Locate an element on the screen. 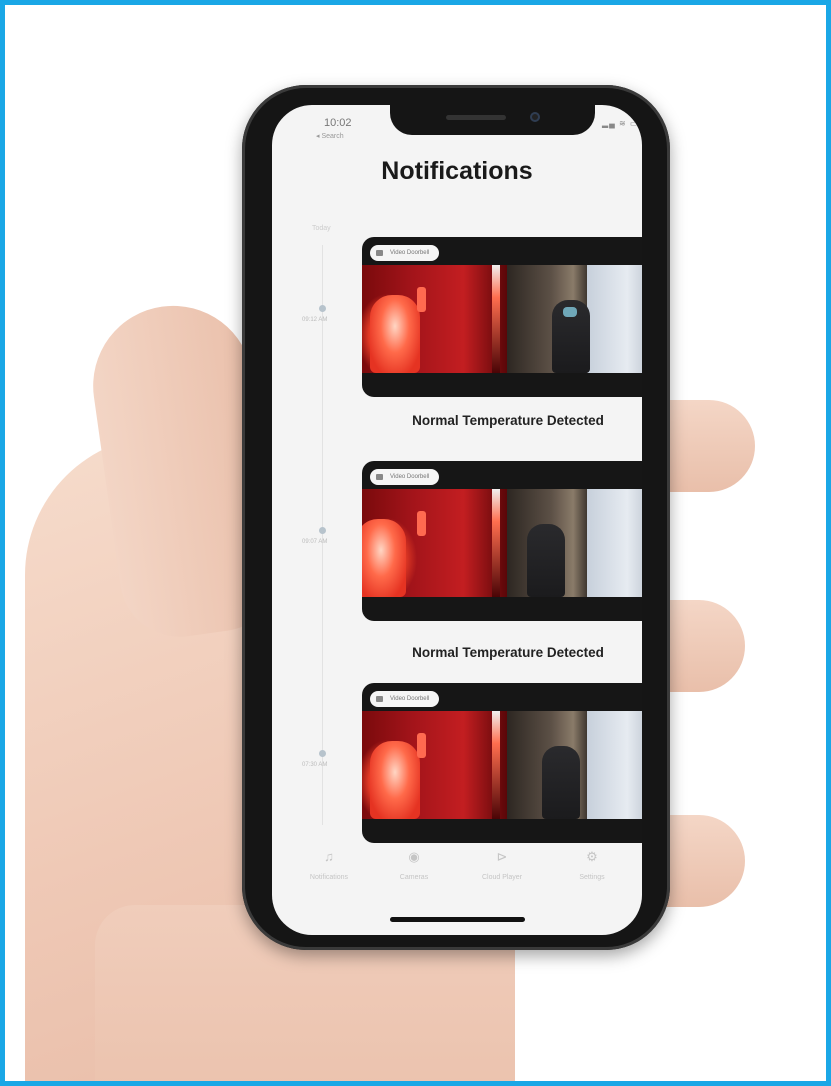 Image resolution: width=831 pixels, height=1086 pixels. tab-settings: ⚙ Settings is located at coordinates (592, 865).